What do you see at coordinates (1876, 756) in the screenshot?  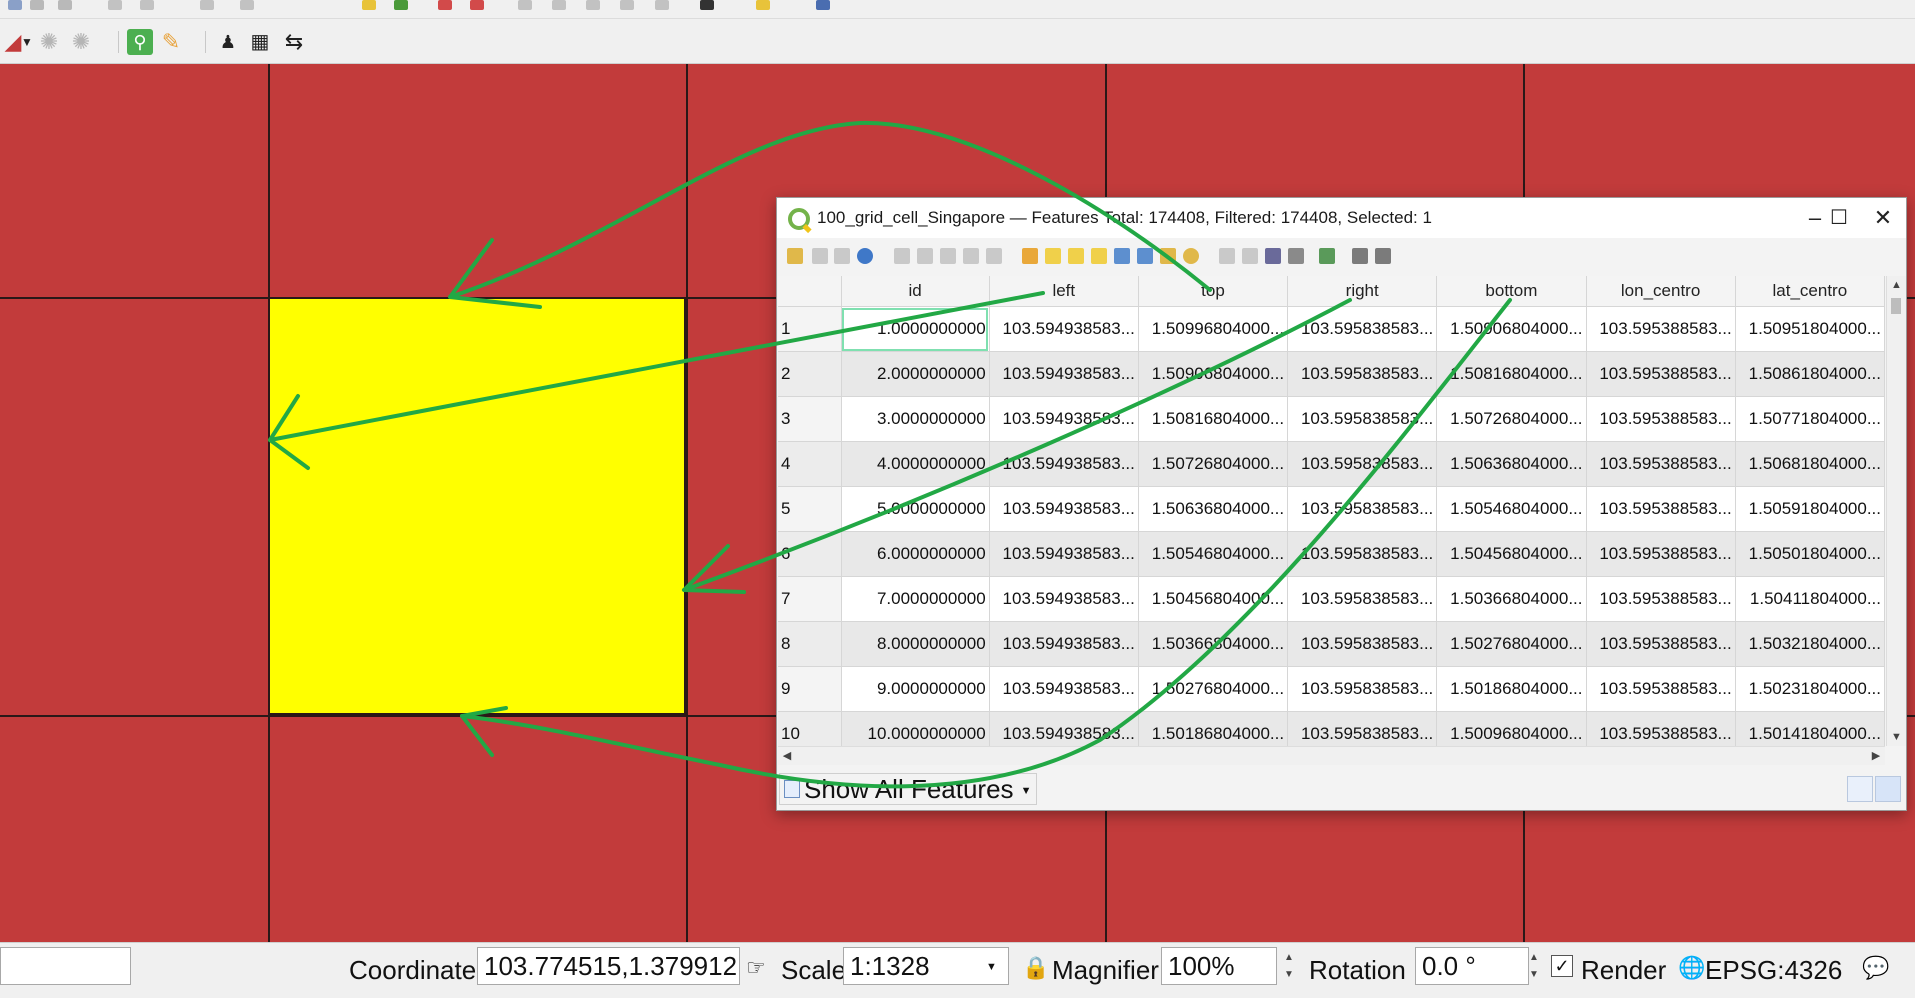 I see `scroll-right-icon: ▶` at bounding box center [1876, 756].